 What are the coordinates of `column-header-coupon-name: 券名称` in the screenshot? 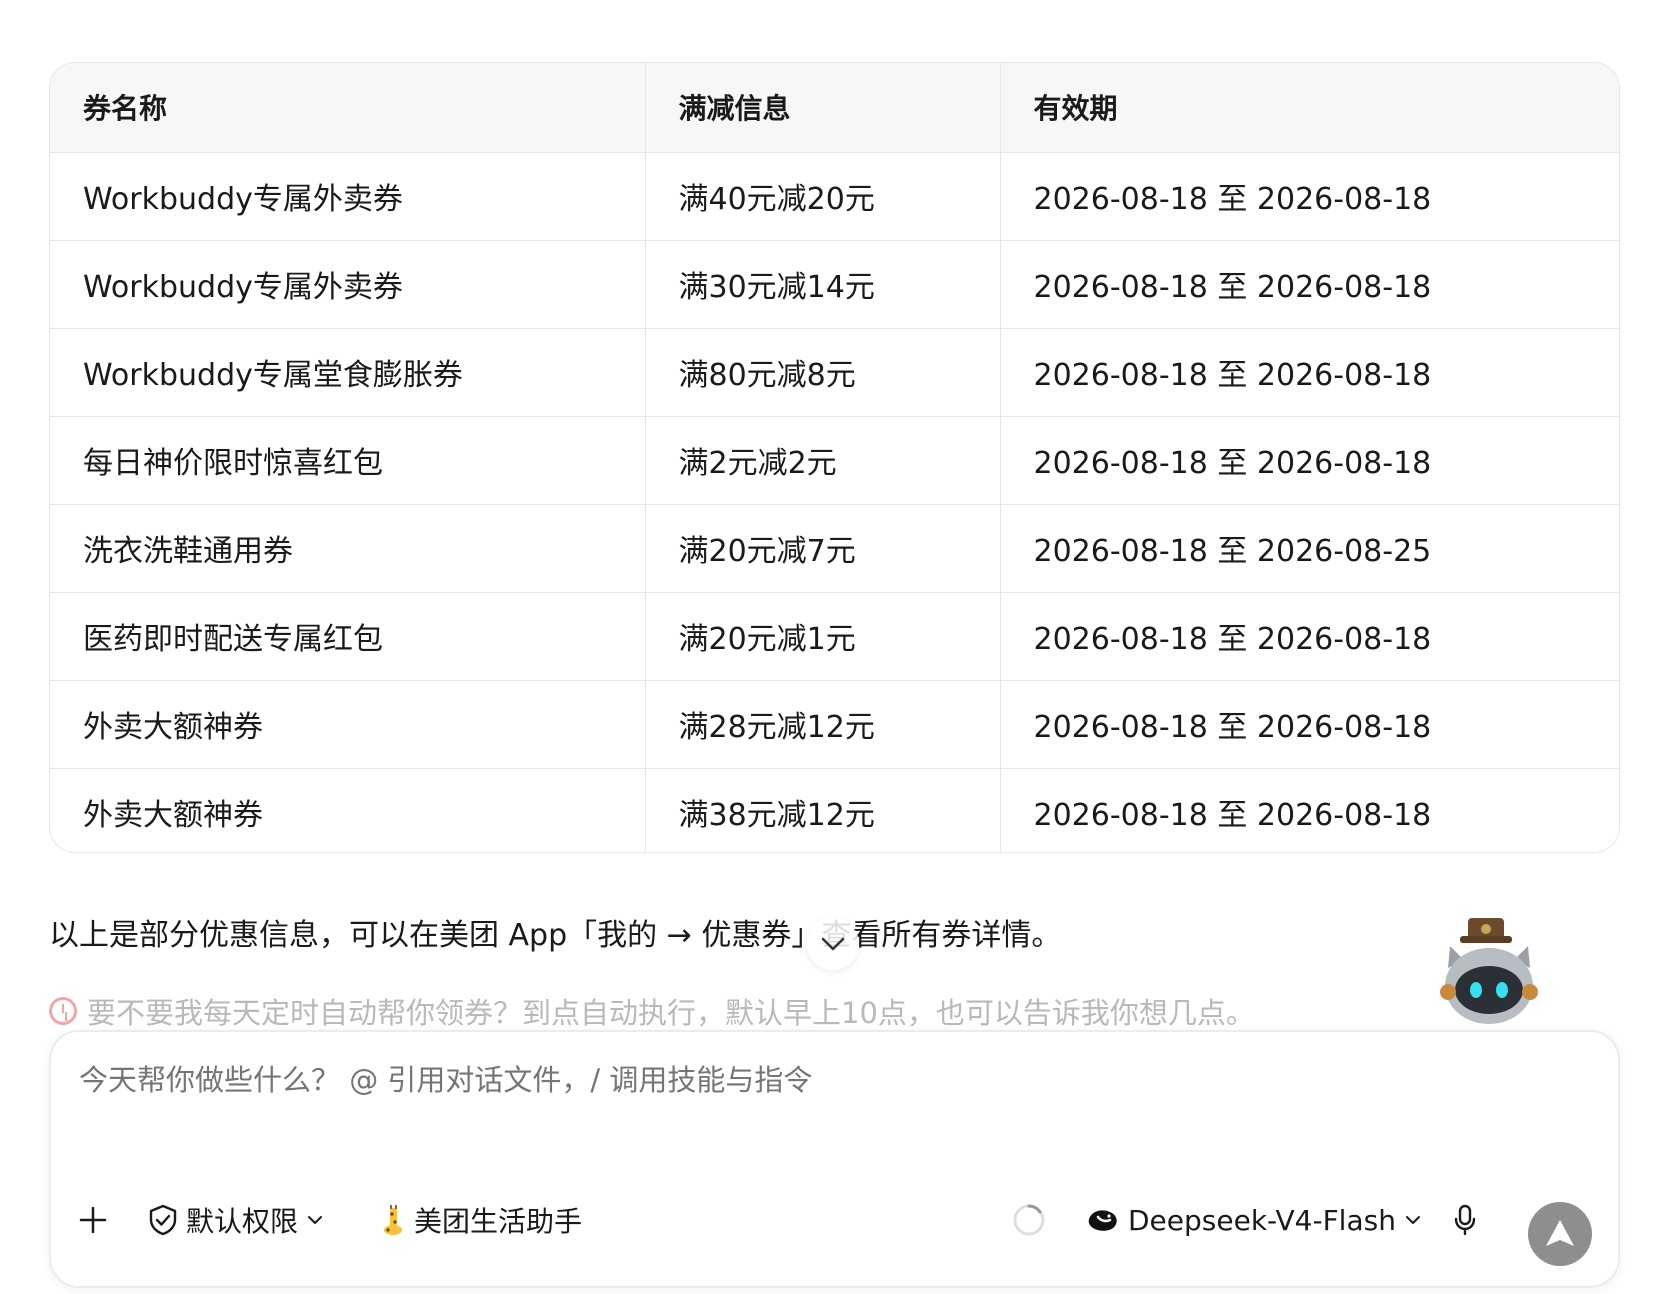 It's located at (348, 108).